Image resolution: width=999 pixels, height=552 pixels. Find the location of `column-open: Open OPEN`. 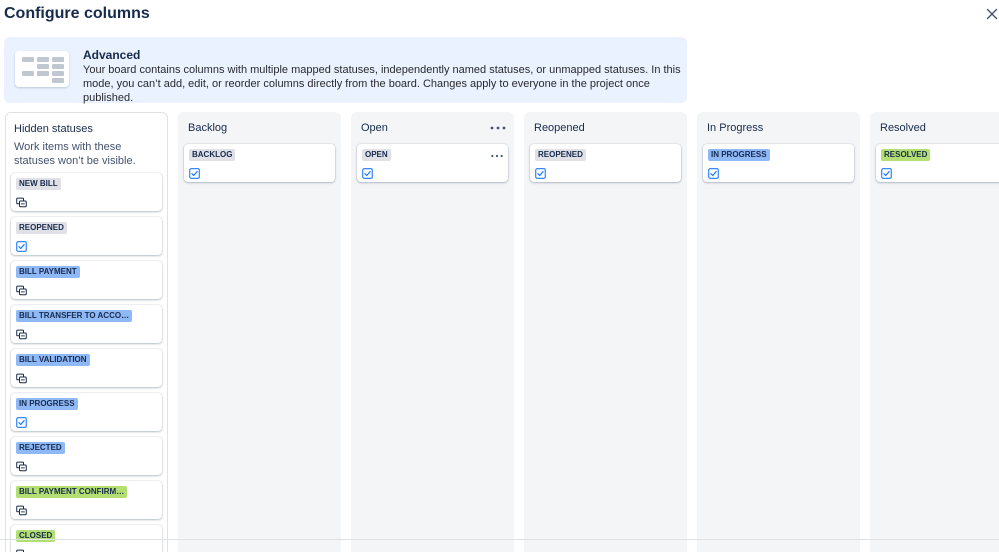

column-open: Open OPEN is located at coordinates (432, 332).